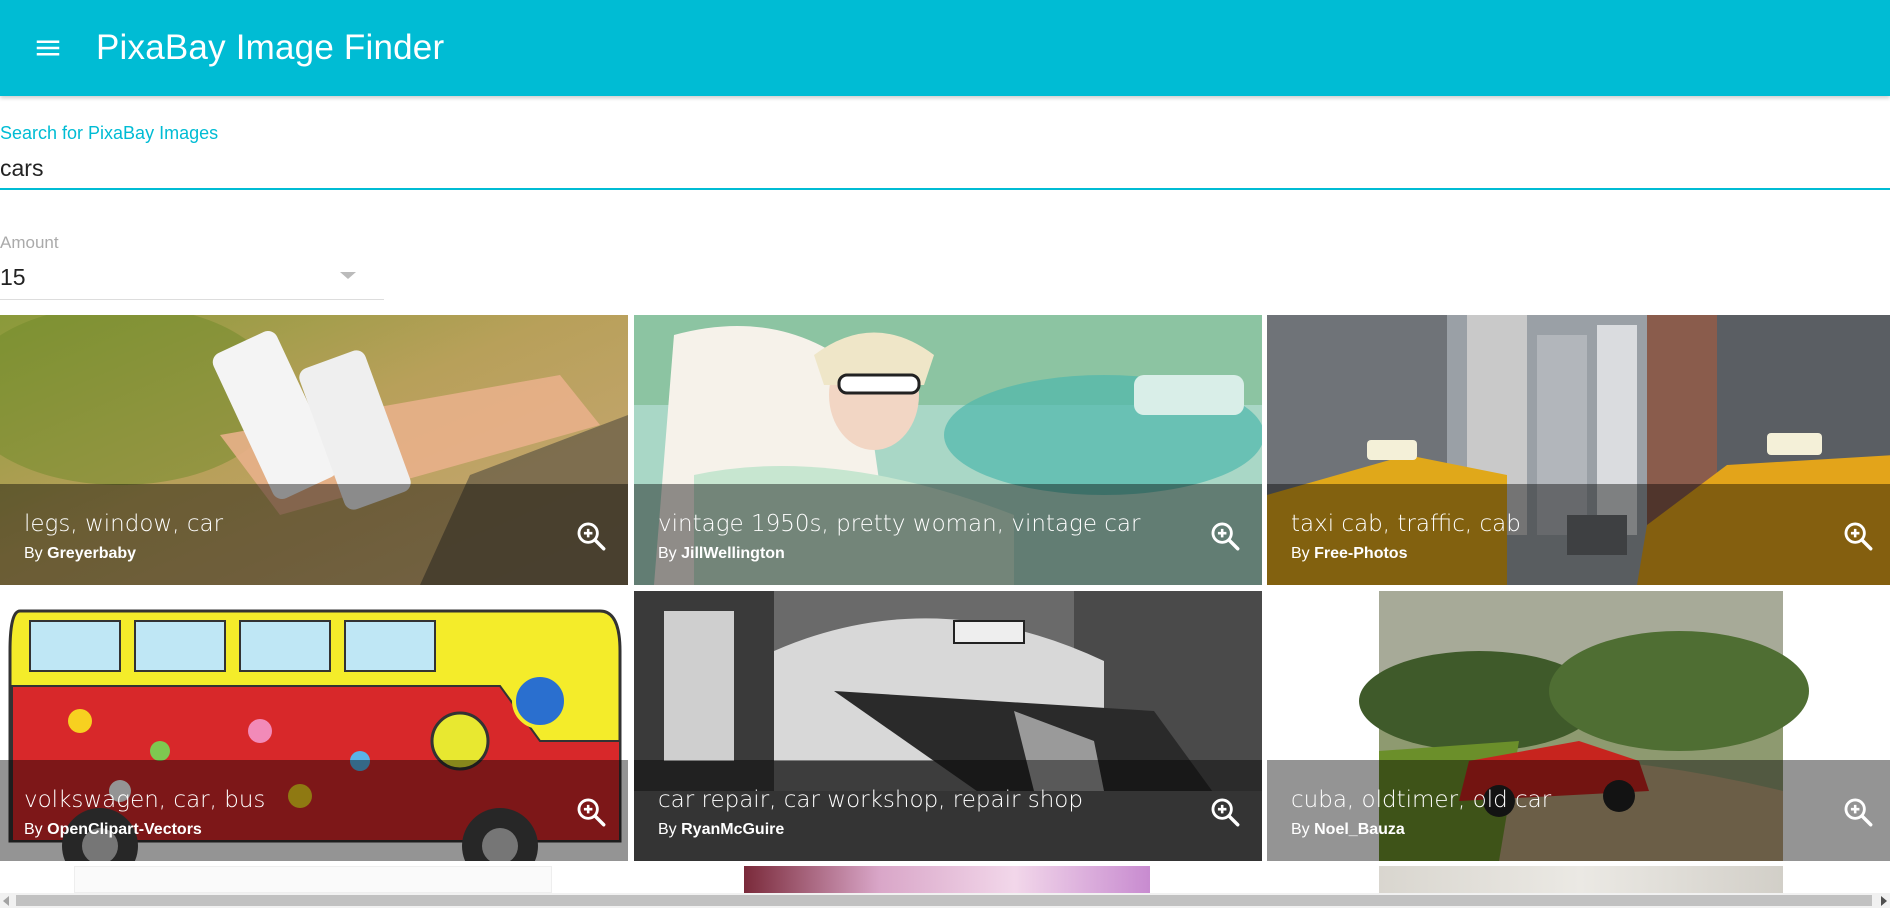 This screenshot has height=908, width=1890. What do you see at coordinates (109, 133) in the screenshot?
I see `search-label: Search for PixaBay Images` at bounding box center [109, 133].